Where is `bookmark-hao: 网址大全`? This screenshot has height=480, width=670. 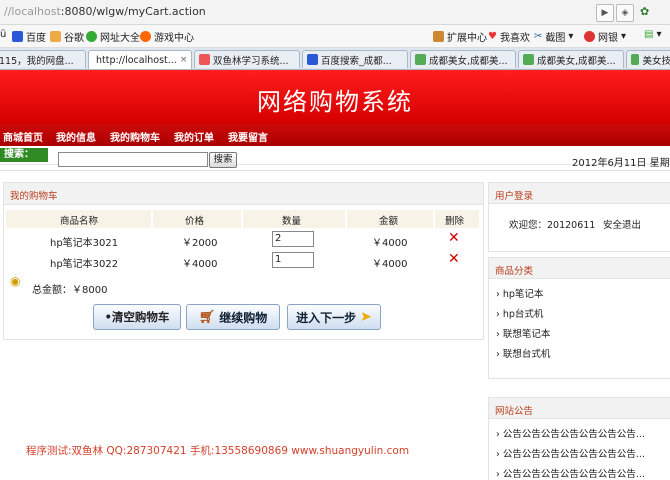
bookmark-hao: 网址大全 is located at coordinates (113, 36).